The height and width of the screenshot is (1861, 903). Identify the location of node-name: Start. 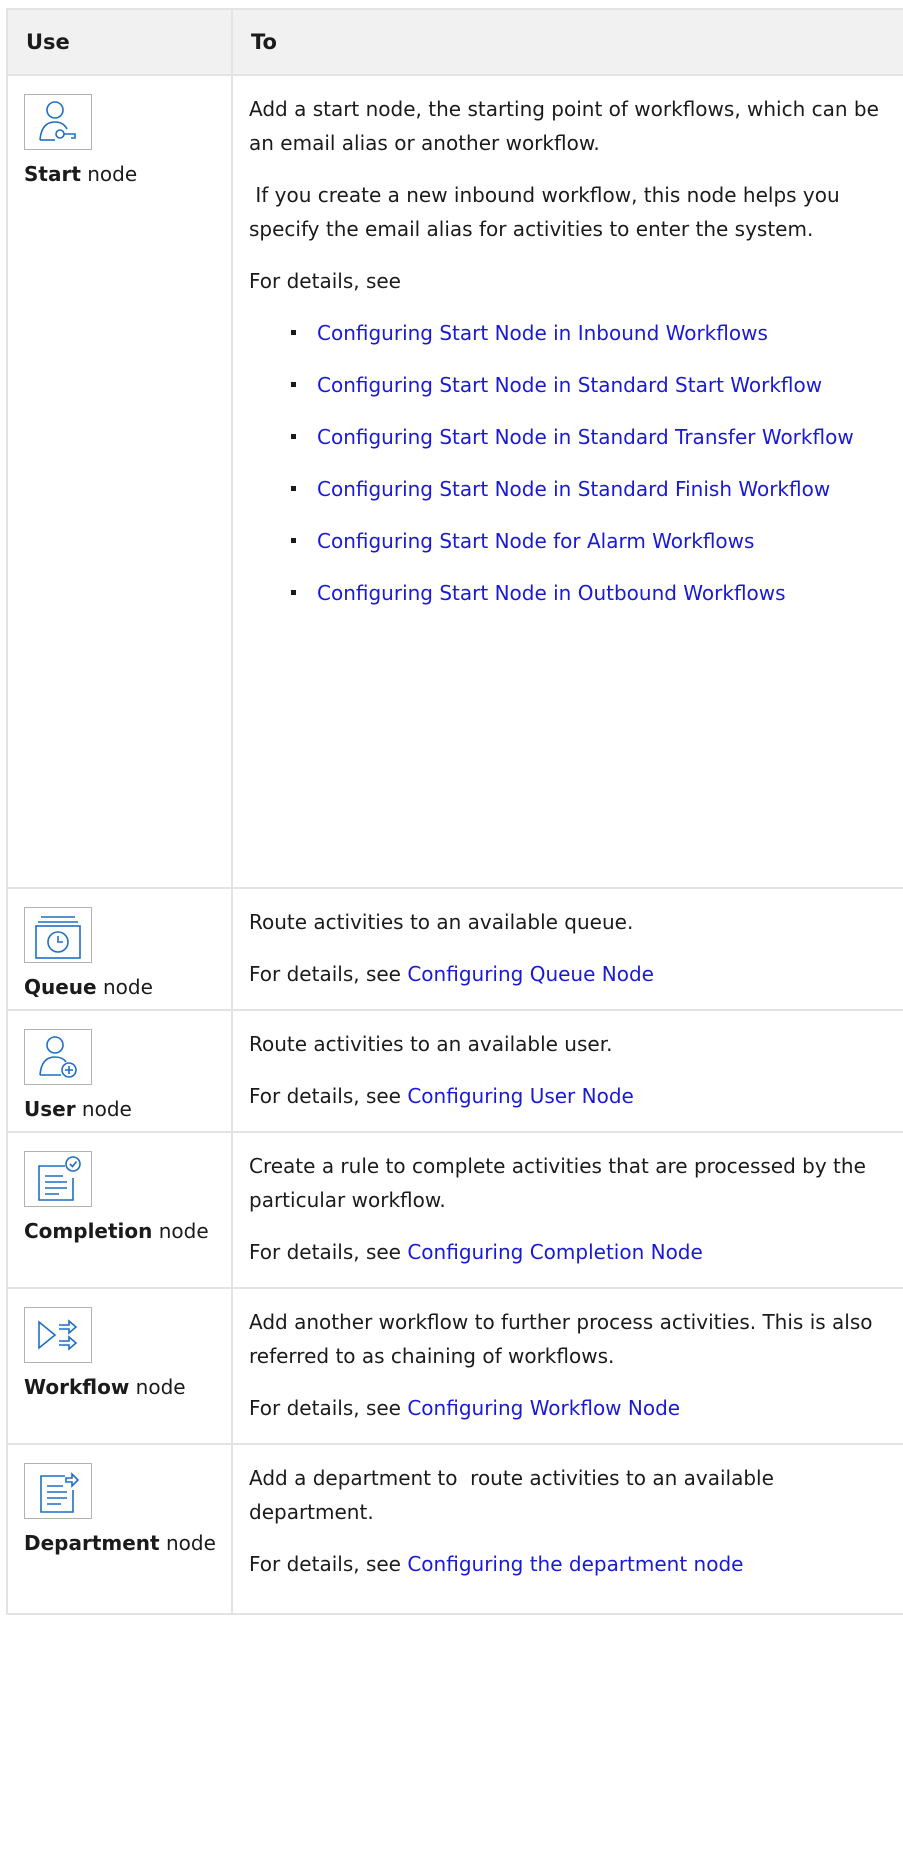
(52, 174).